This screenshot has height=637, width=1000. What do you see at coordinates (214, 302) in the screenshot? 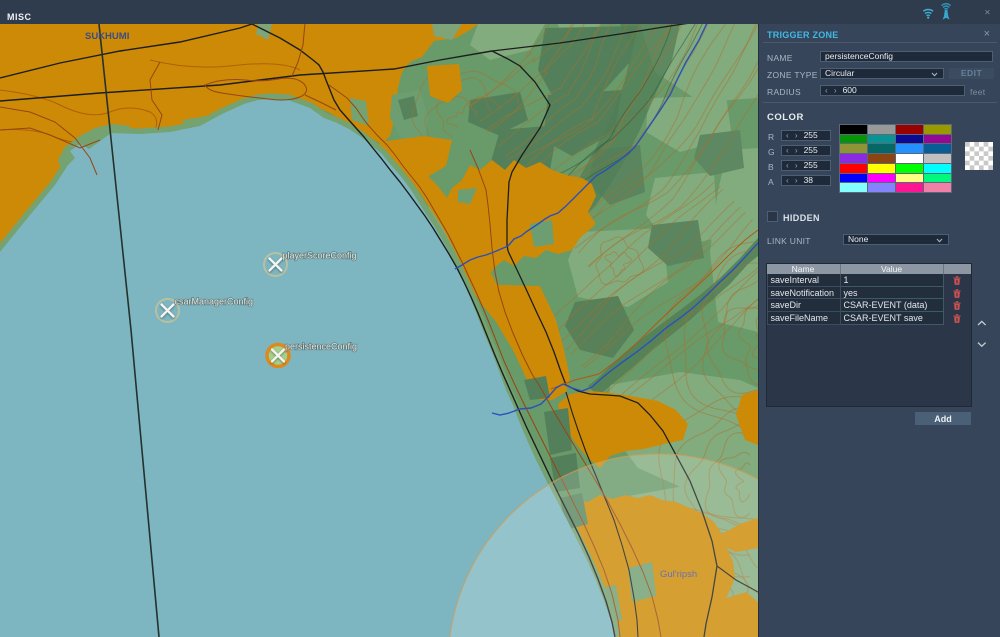
I see `svg-text: csarManagerConfig` at bounding box center [214, 302].